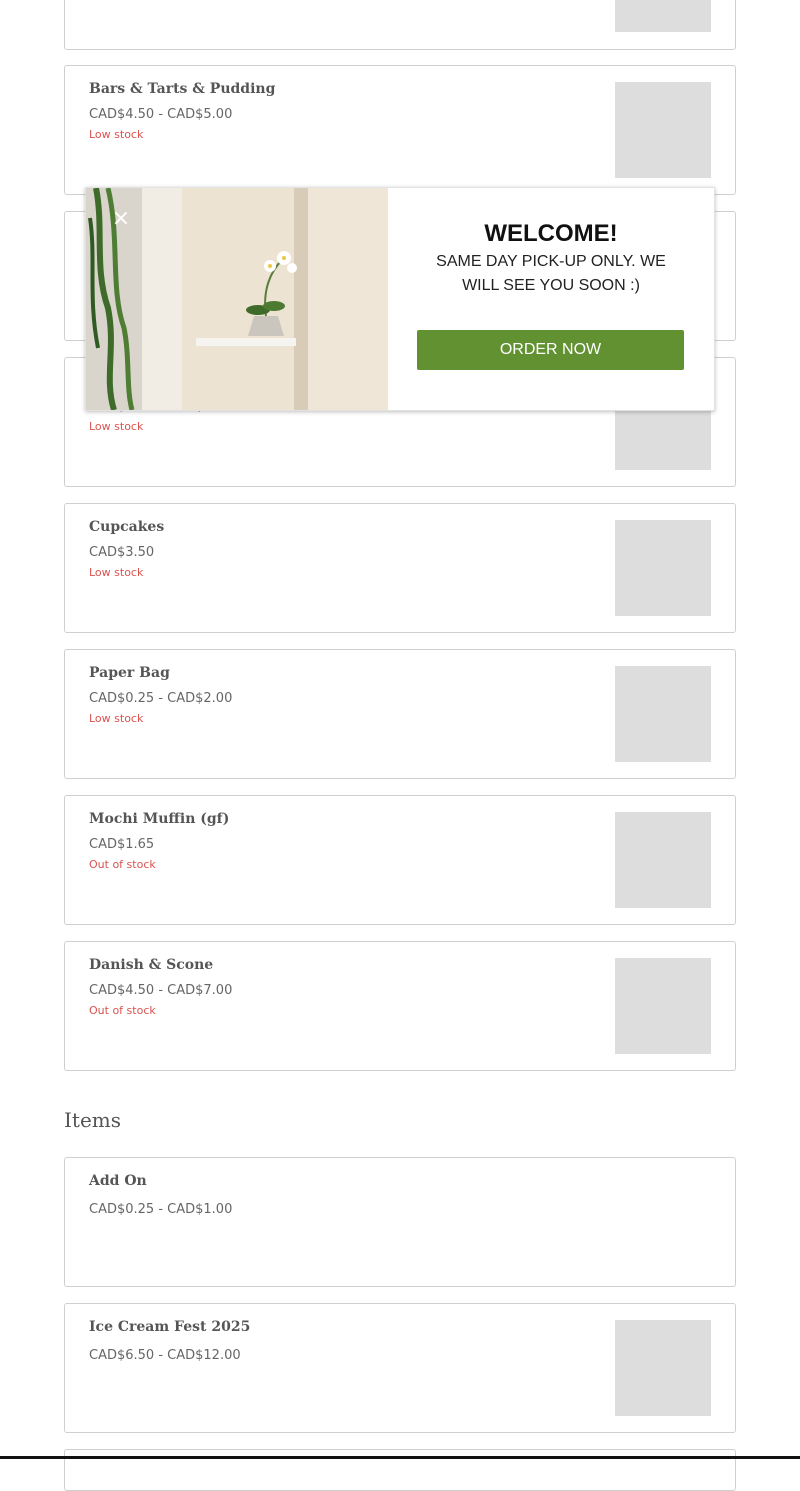 This screenshot has width=800, height=1491. What do you see at coordinates (165, 1355) in the screenshot?
I see `item-price: CAD$6.50 - CAD$12.00` at bounding box center [165, 1355].